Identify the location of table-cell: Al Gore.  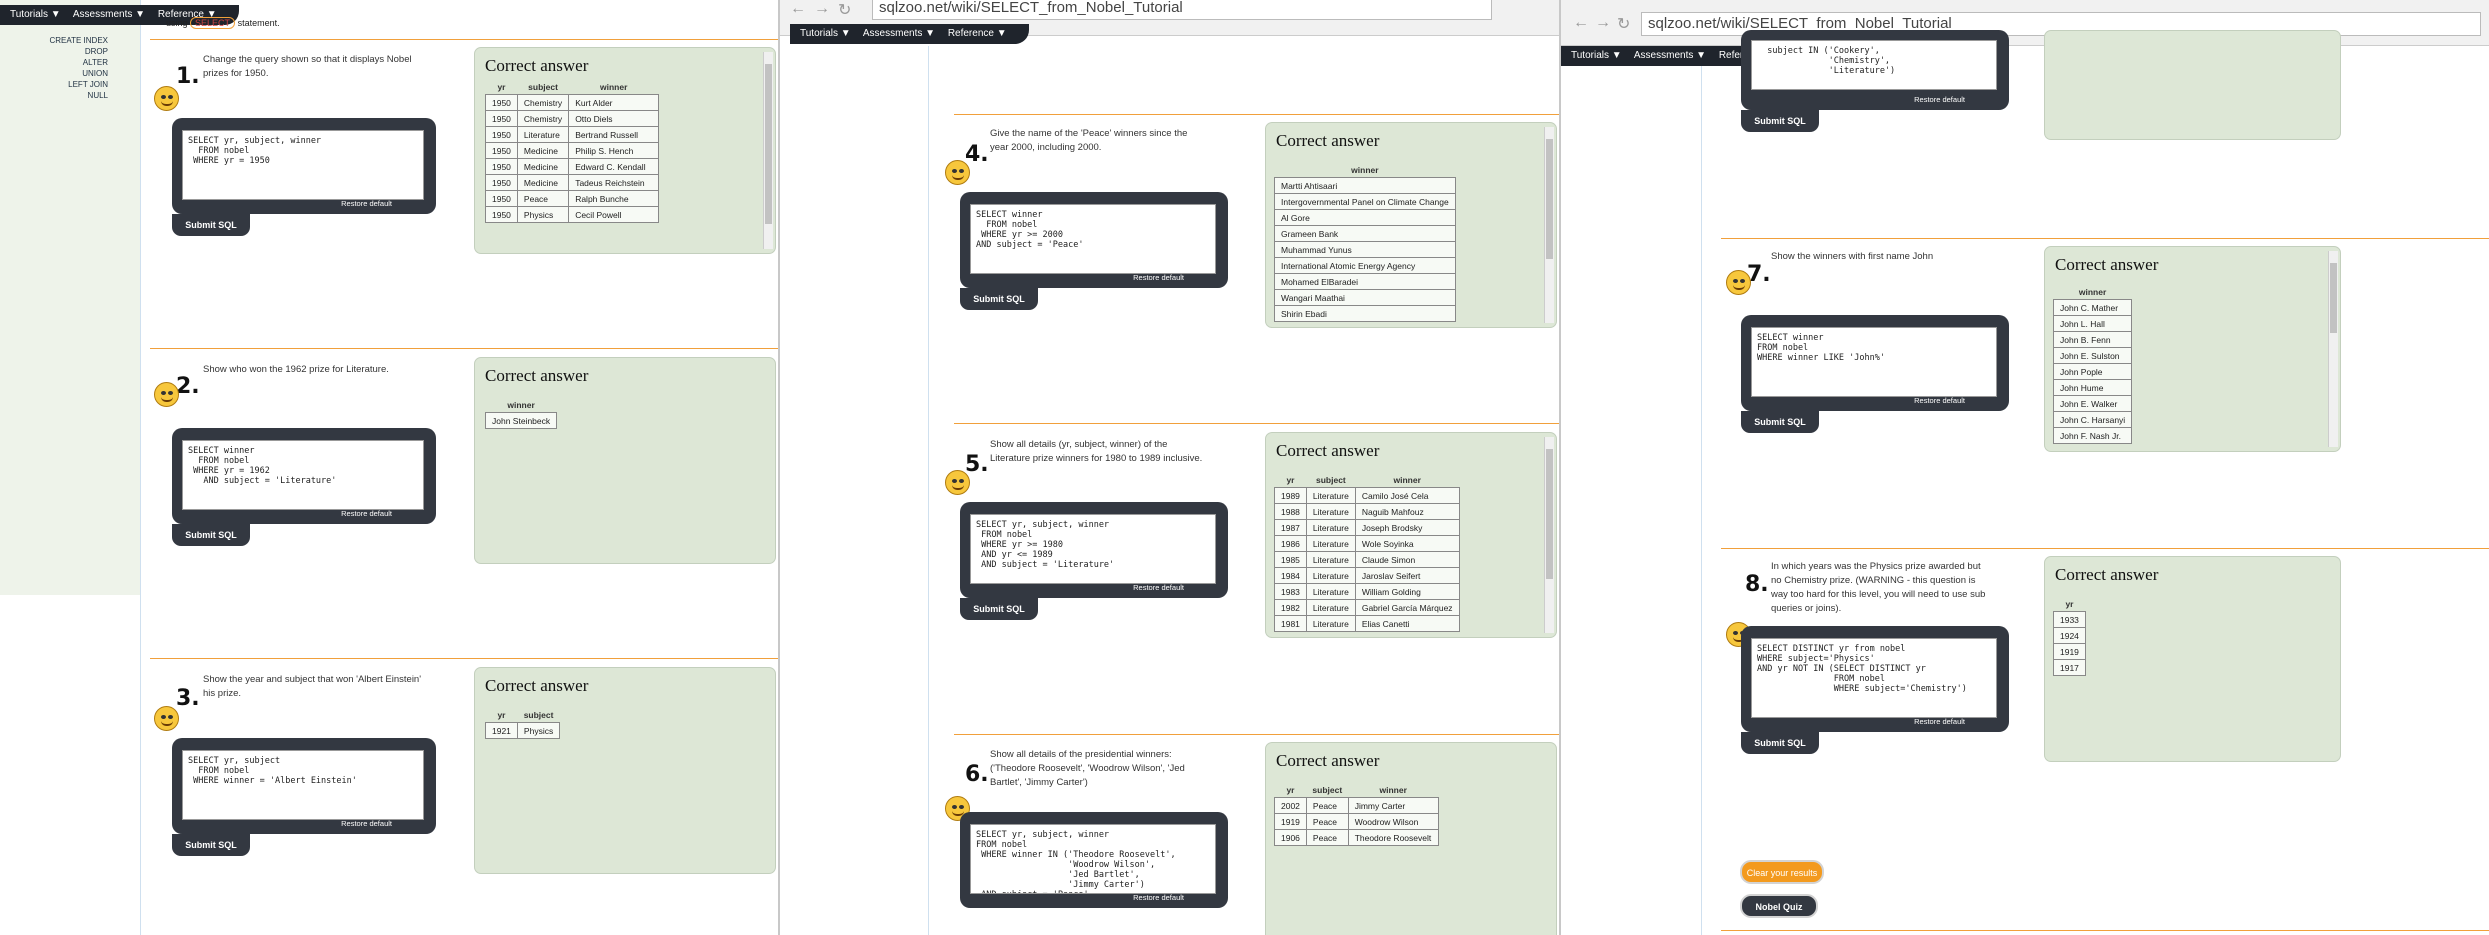
(1365, 217).